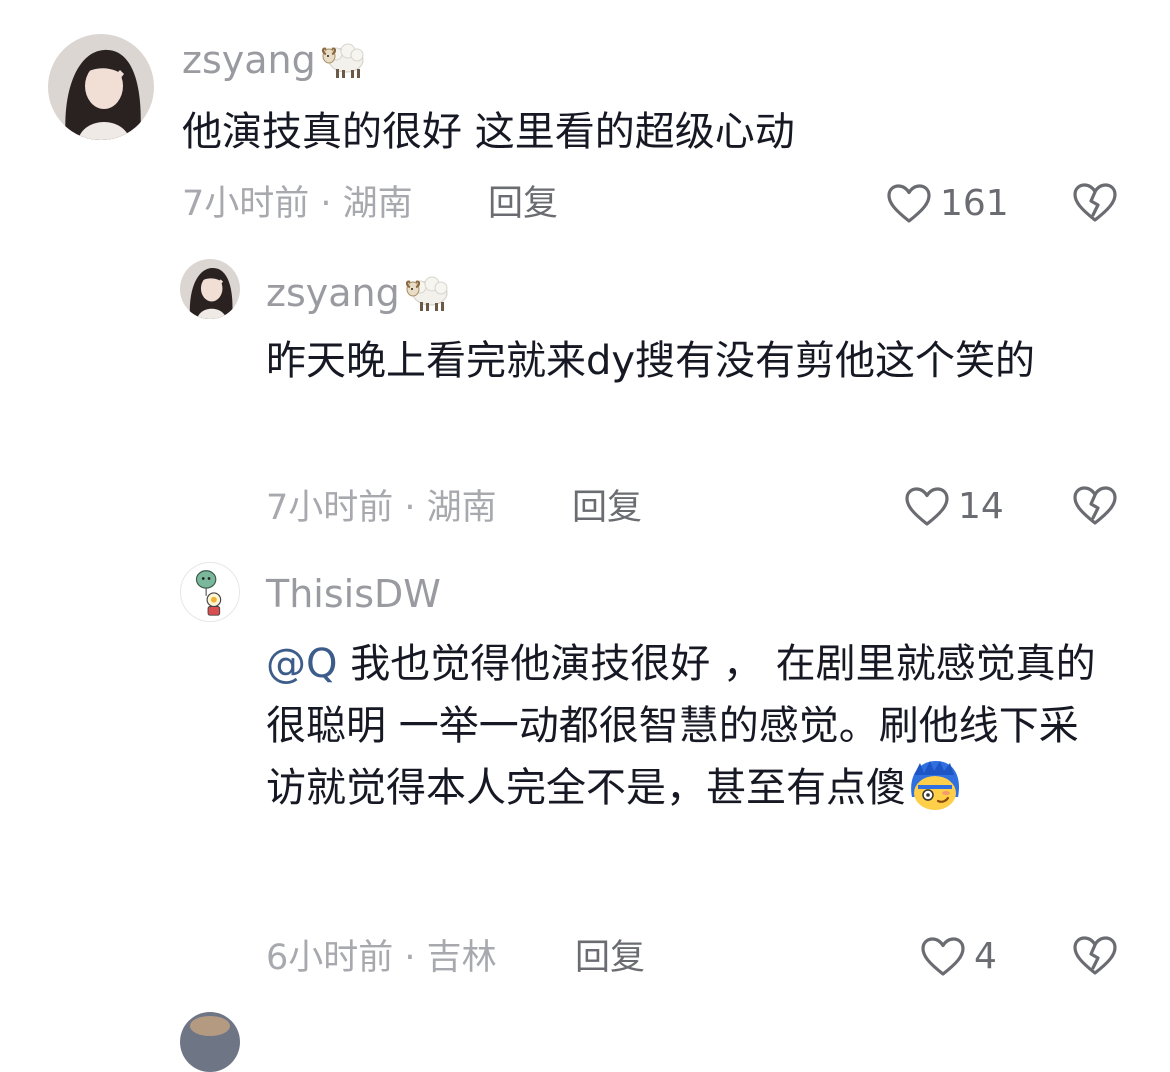 The image size is (1170, 1072). I want to click on embarrassed-face-emoji-icon, so click(935, 785).